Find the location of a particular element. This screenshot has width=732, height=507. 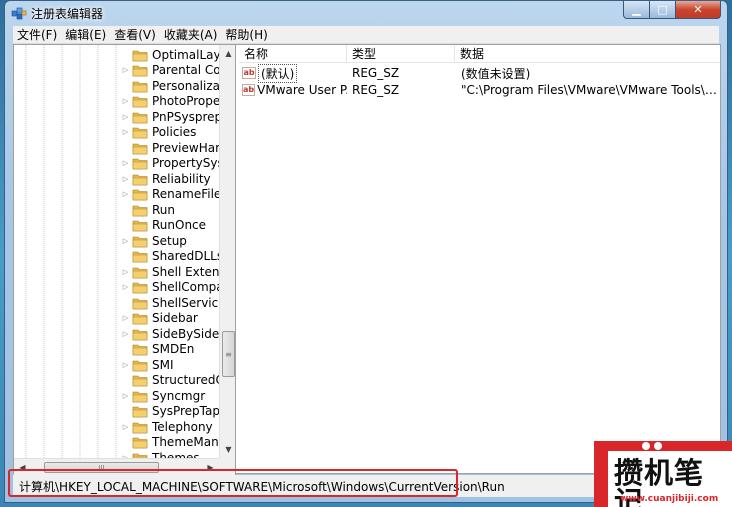

menu-favorites: 收藏夹(A) is located at coordinates (191, 34).